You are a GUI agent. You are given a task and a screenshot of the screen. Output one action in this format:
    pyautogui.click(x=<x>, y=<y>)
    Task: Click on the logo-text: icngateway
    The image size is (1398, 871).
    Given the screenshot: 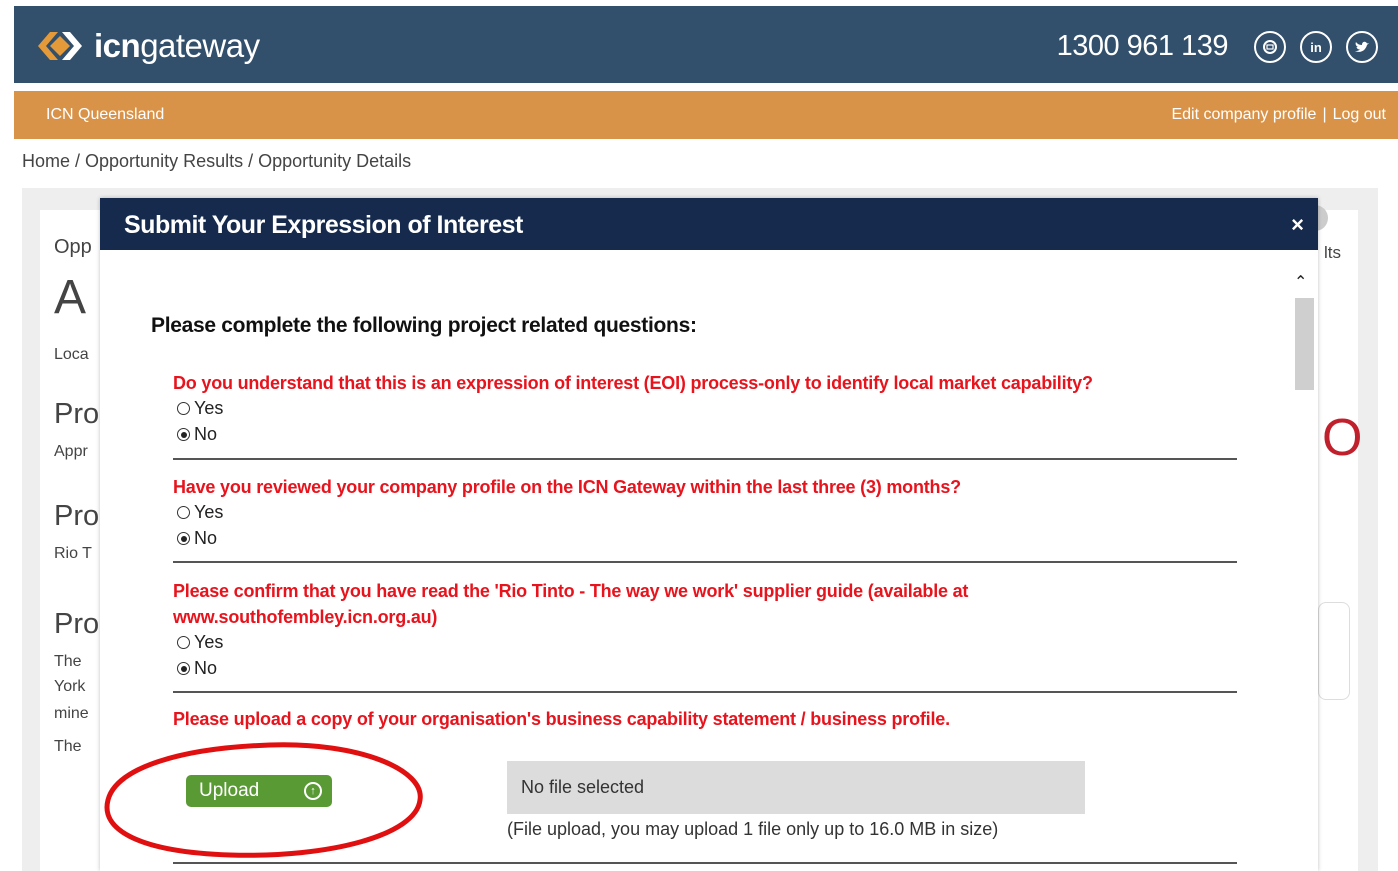 What is the action you would take?
    pyautogui.click(x=177, y=45)
    